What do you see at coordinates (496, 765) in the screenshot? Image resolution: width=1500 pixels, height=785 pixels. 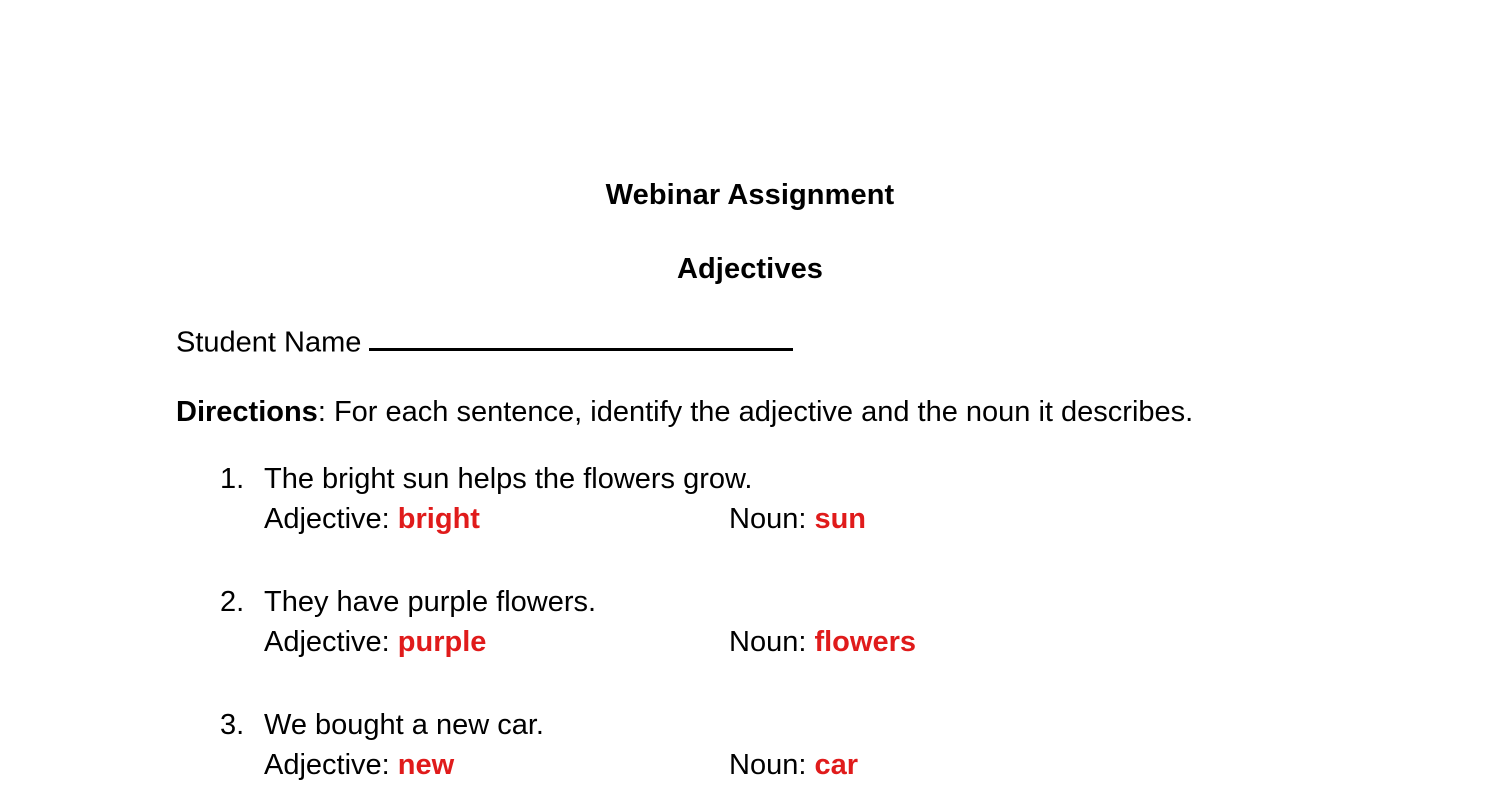 I see `adjective-answer-group: Adjective: new` at bounding box center [496, 765].